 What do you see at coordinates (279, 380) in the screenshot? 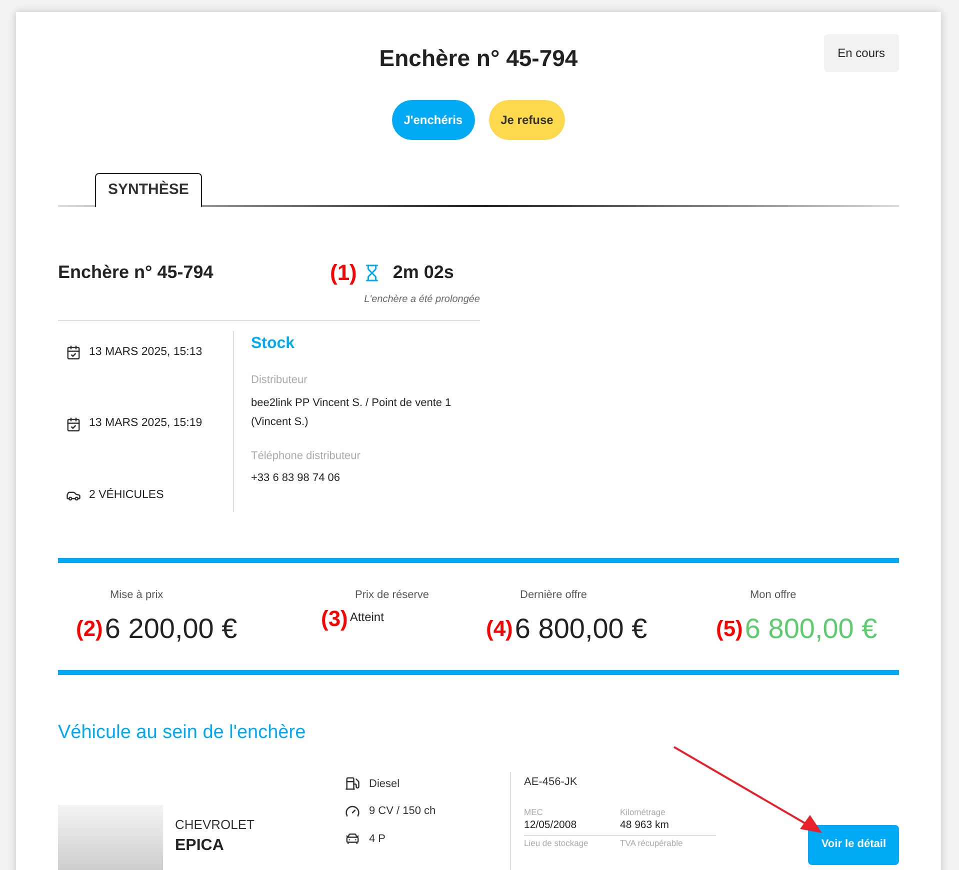
I see `field-label: Distributeur` at bounding box center [279, 380].